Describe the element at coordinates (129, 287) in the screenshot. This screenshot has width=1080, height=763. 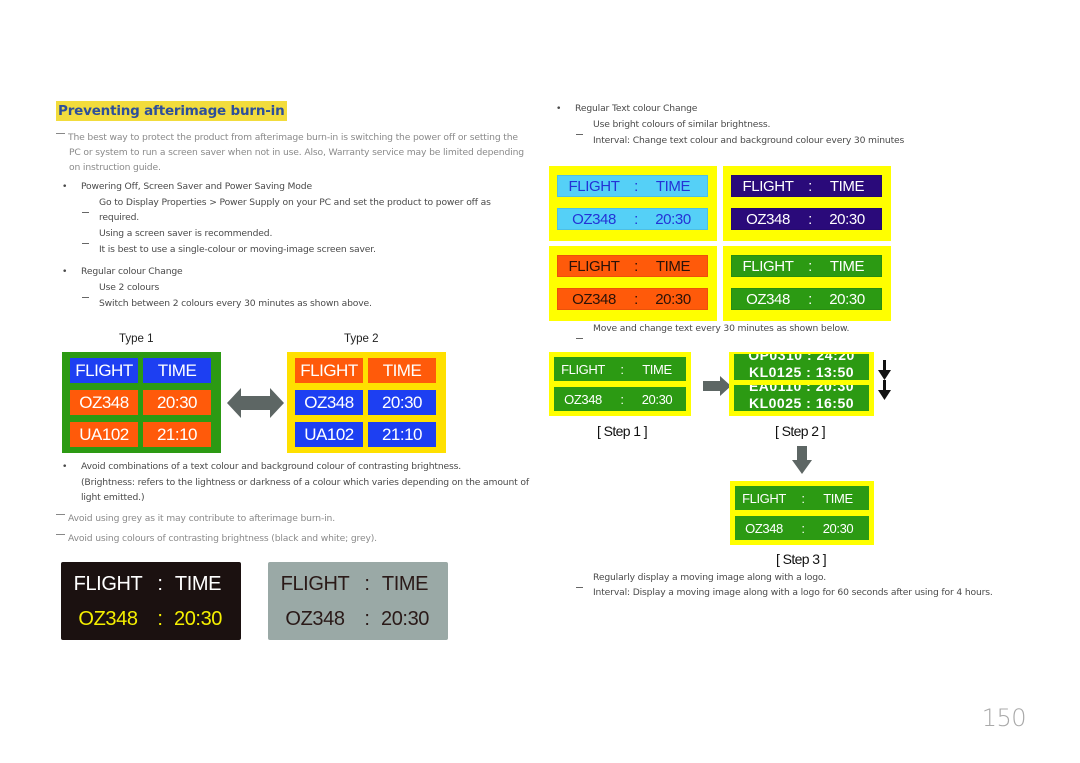
I see `sub-use-2-colours: Use 2 colours` at that location.